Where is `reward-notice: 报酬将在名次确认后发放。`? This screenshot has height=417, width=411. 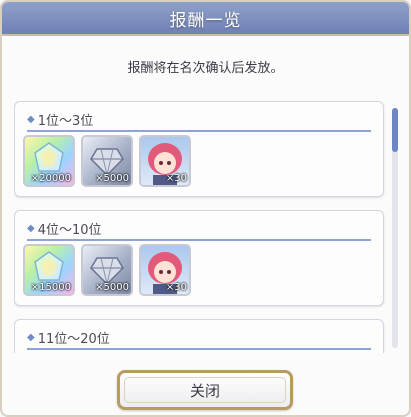 reward-notice: 报酬将在名次确认后发放。 is located at coordinates (205, 68).